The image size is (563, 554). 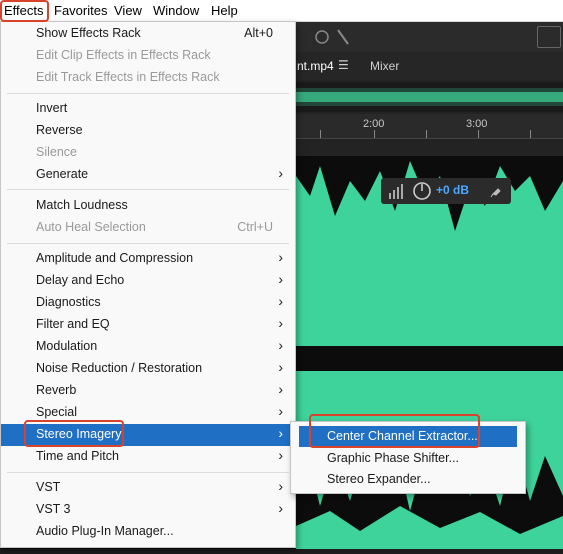 I want to click on level-meter-icon, so click(x=396, y=191).